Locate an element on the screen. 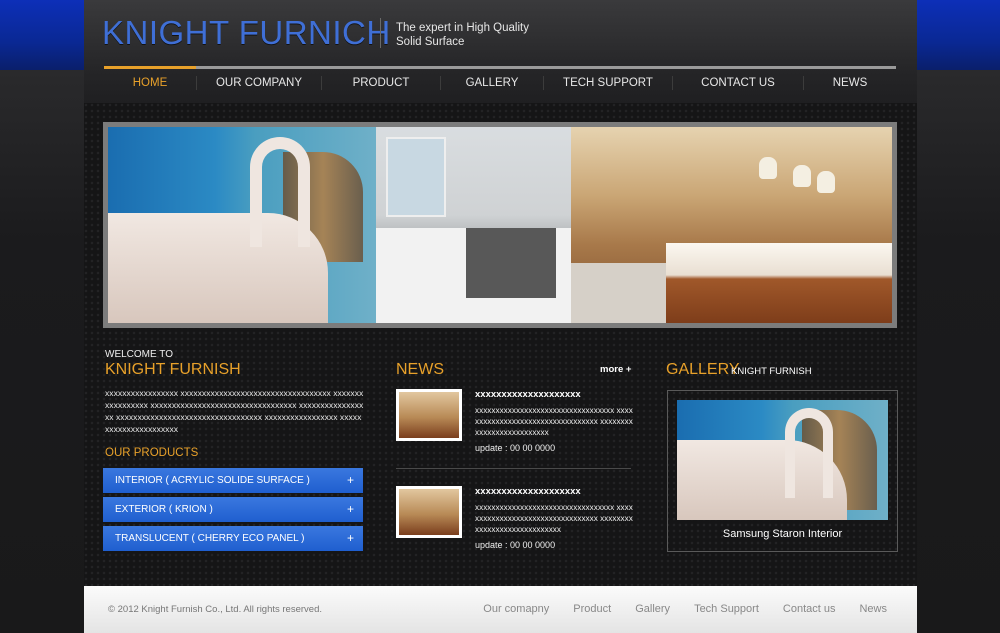  products-title: OUR PRODUCTS is located at coordinates (152, 453).